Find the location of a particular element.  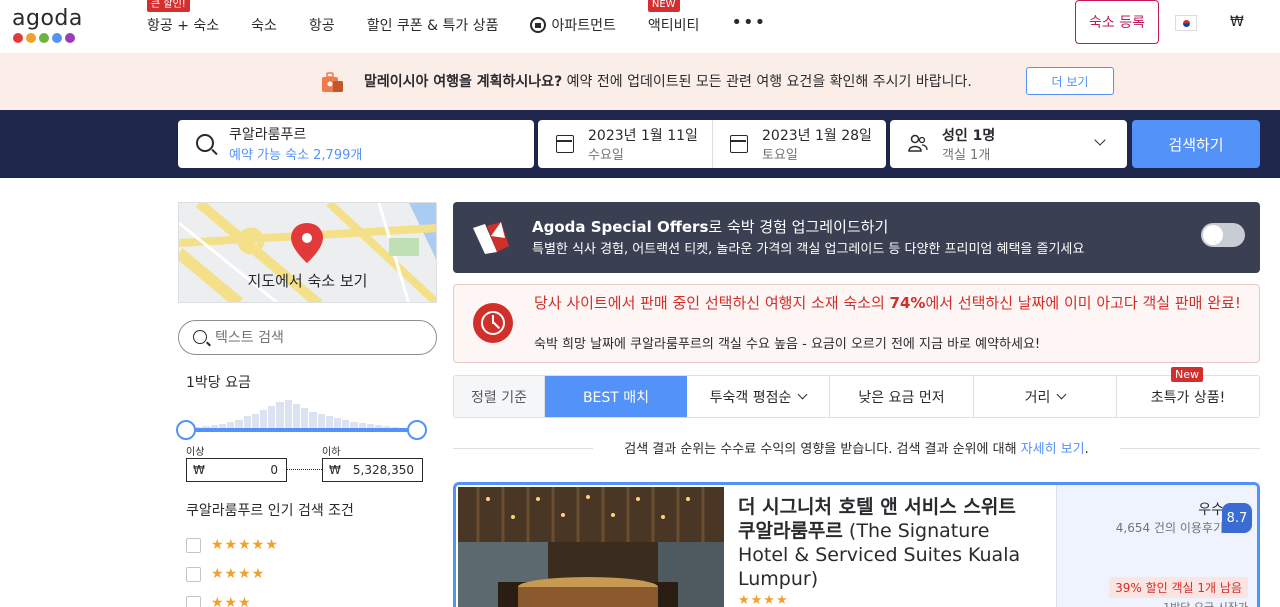

register-property-button: 숙소 등록 is located at coordinates (1117, 22).